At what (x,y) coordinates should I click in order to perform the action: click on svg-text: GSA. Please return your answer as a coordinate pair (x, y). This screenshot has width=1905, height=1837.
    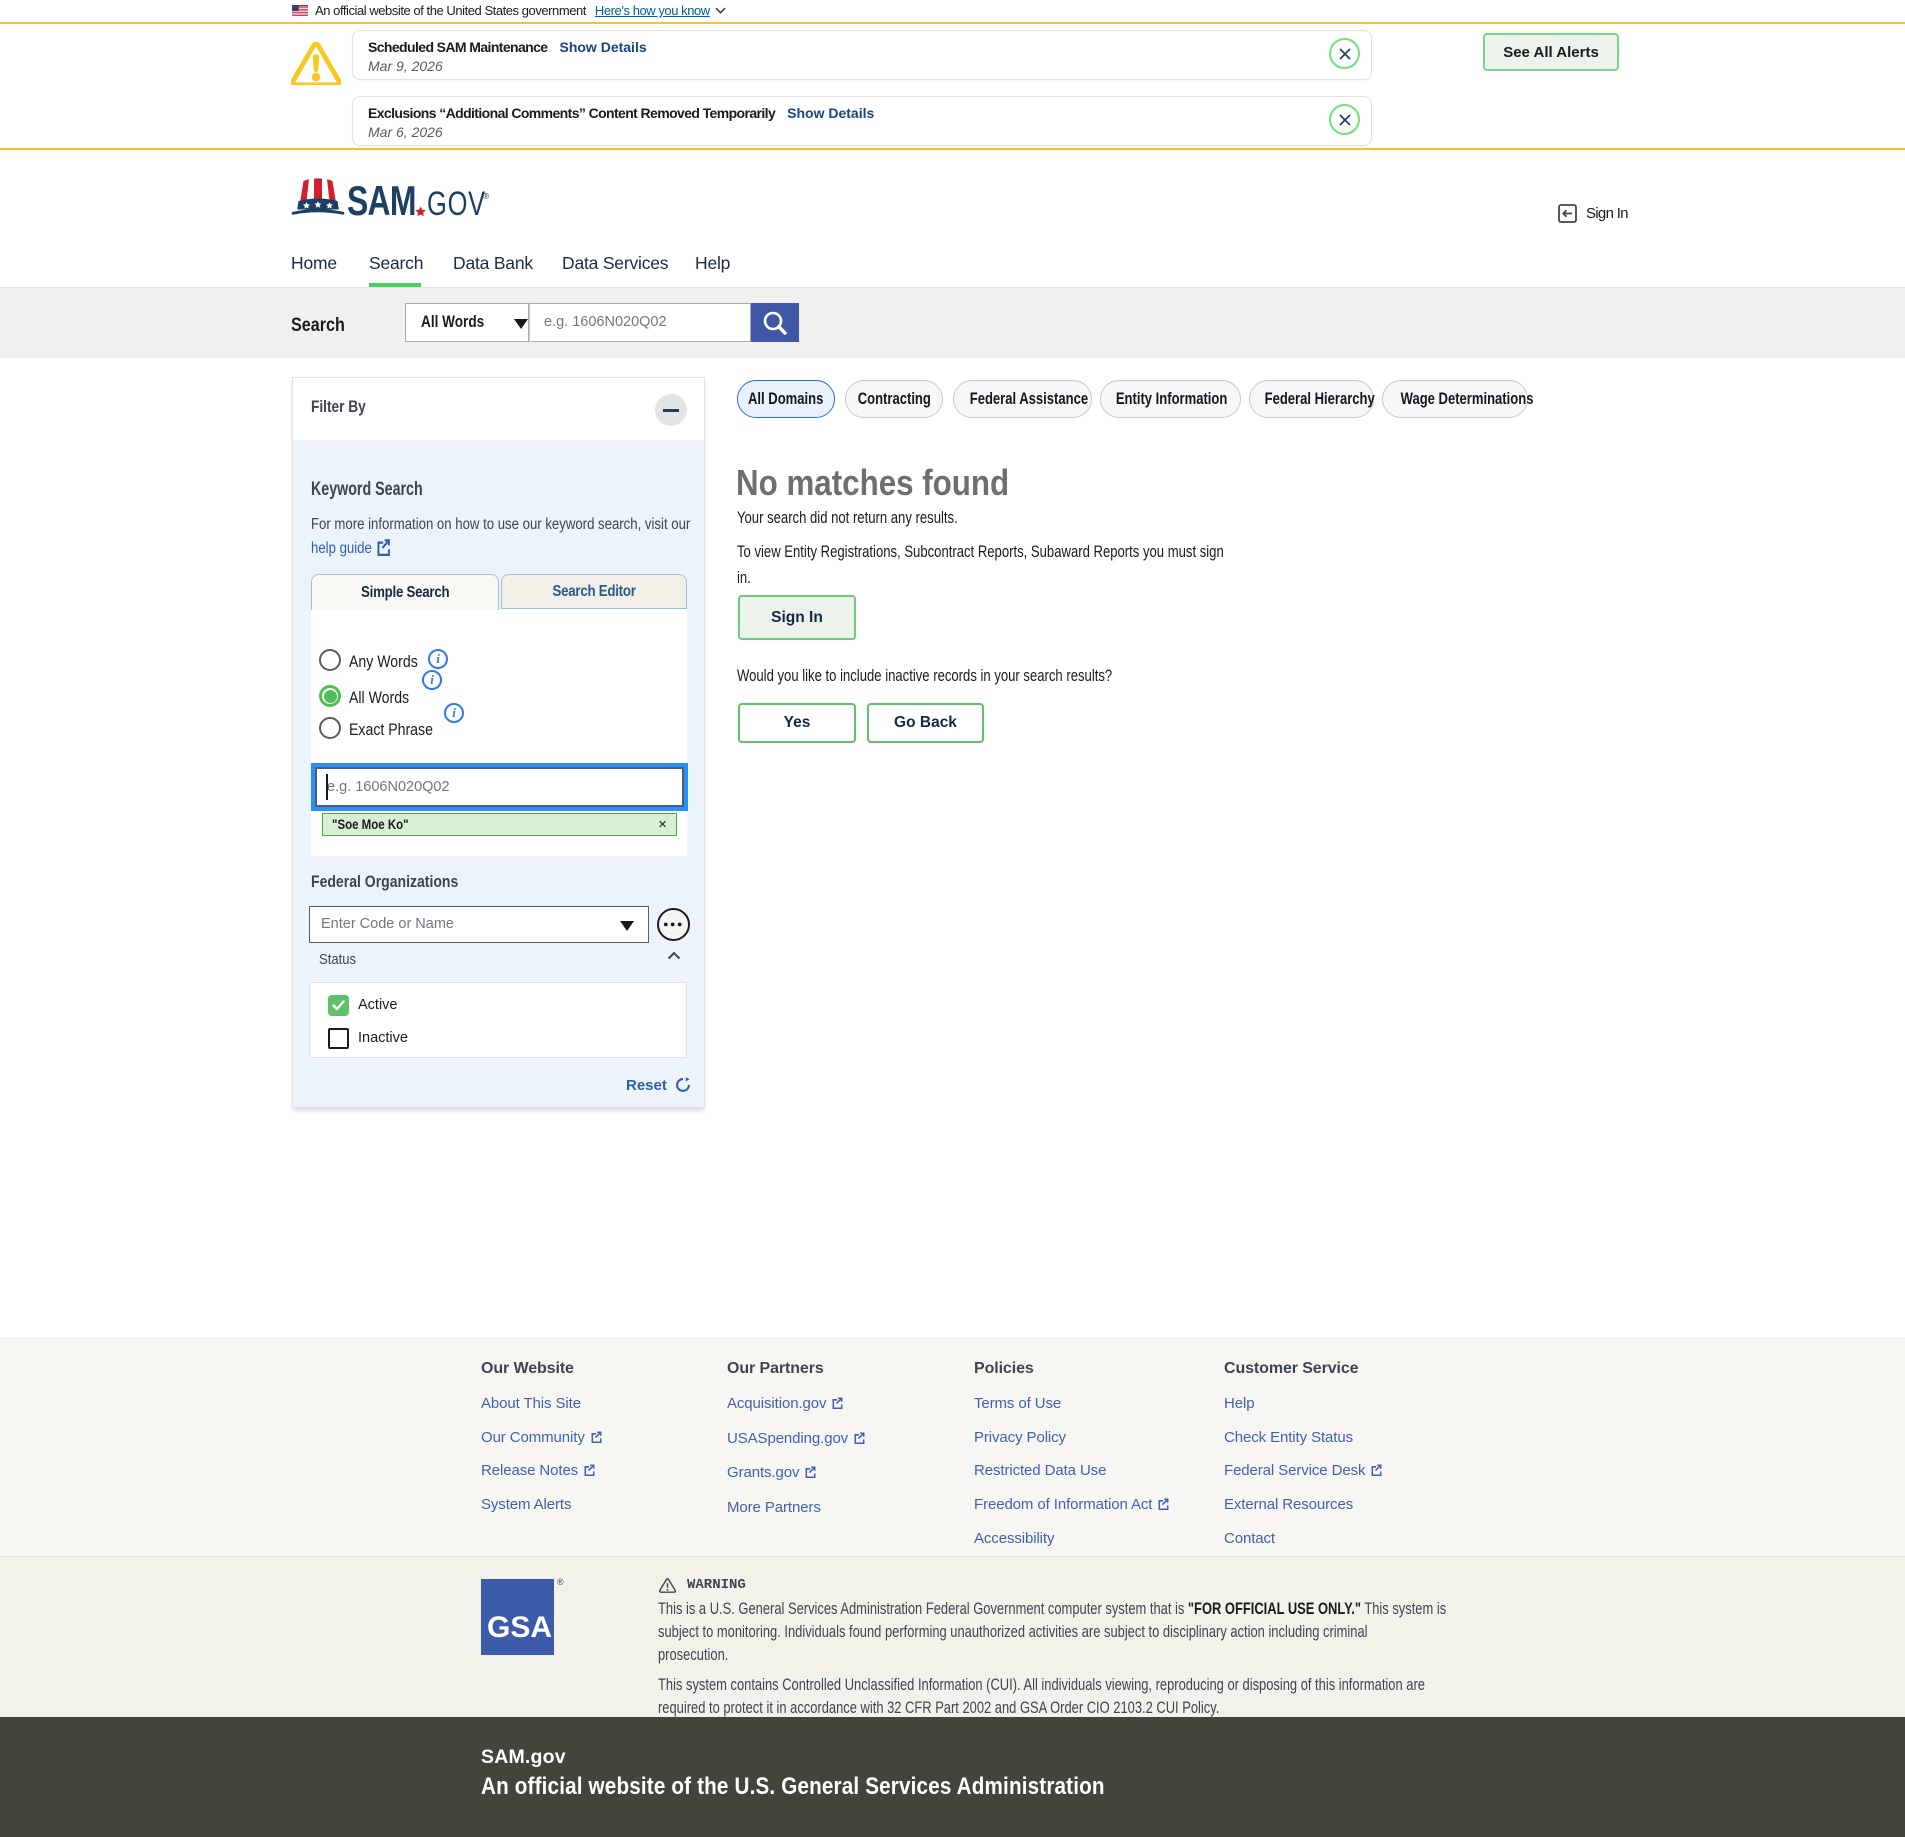
    Looking at the image, I should click on (519, 1627).